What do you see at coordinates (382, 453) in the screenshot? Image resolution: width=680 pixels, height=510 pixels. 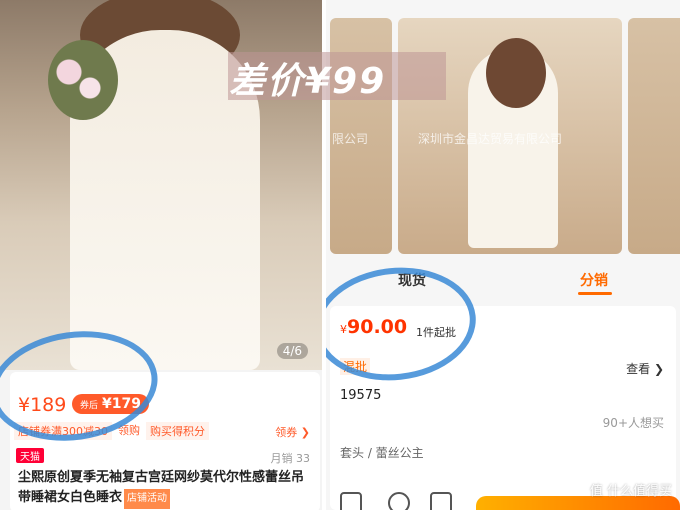 I see `product-category: 套头 / 蕾丝公主` at bounding box center [382, 453].